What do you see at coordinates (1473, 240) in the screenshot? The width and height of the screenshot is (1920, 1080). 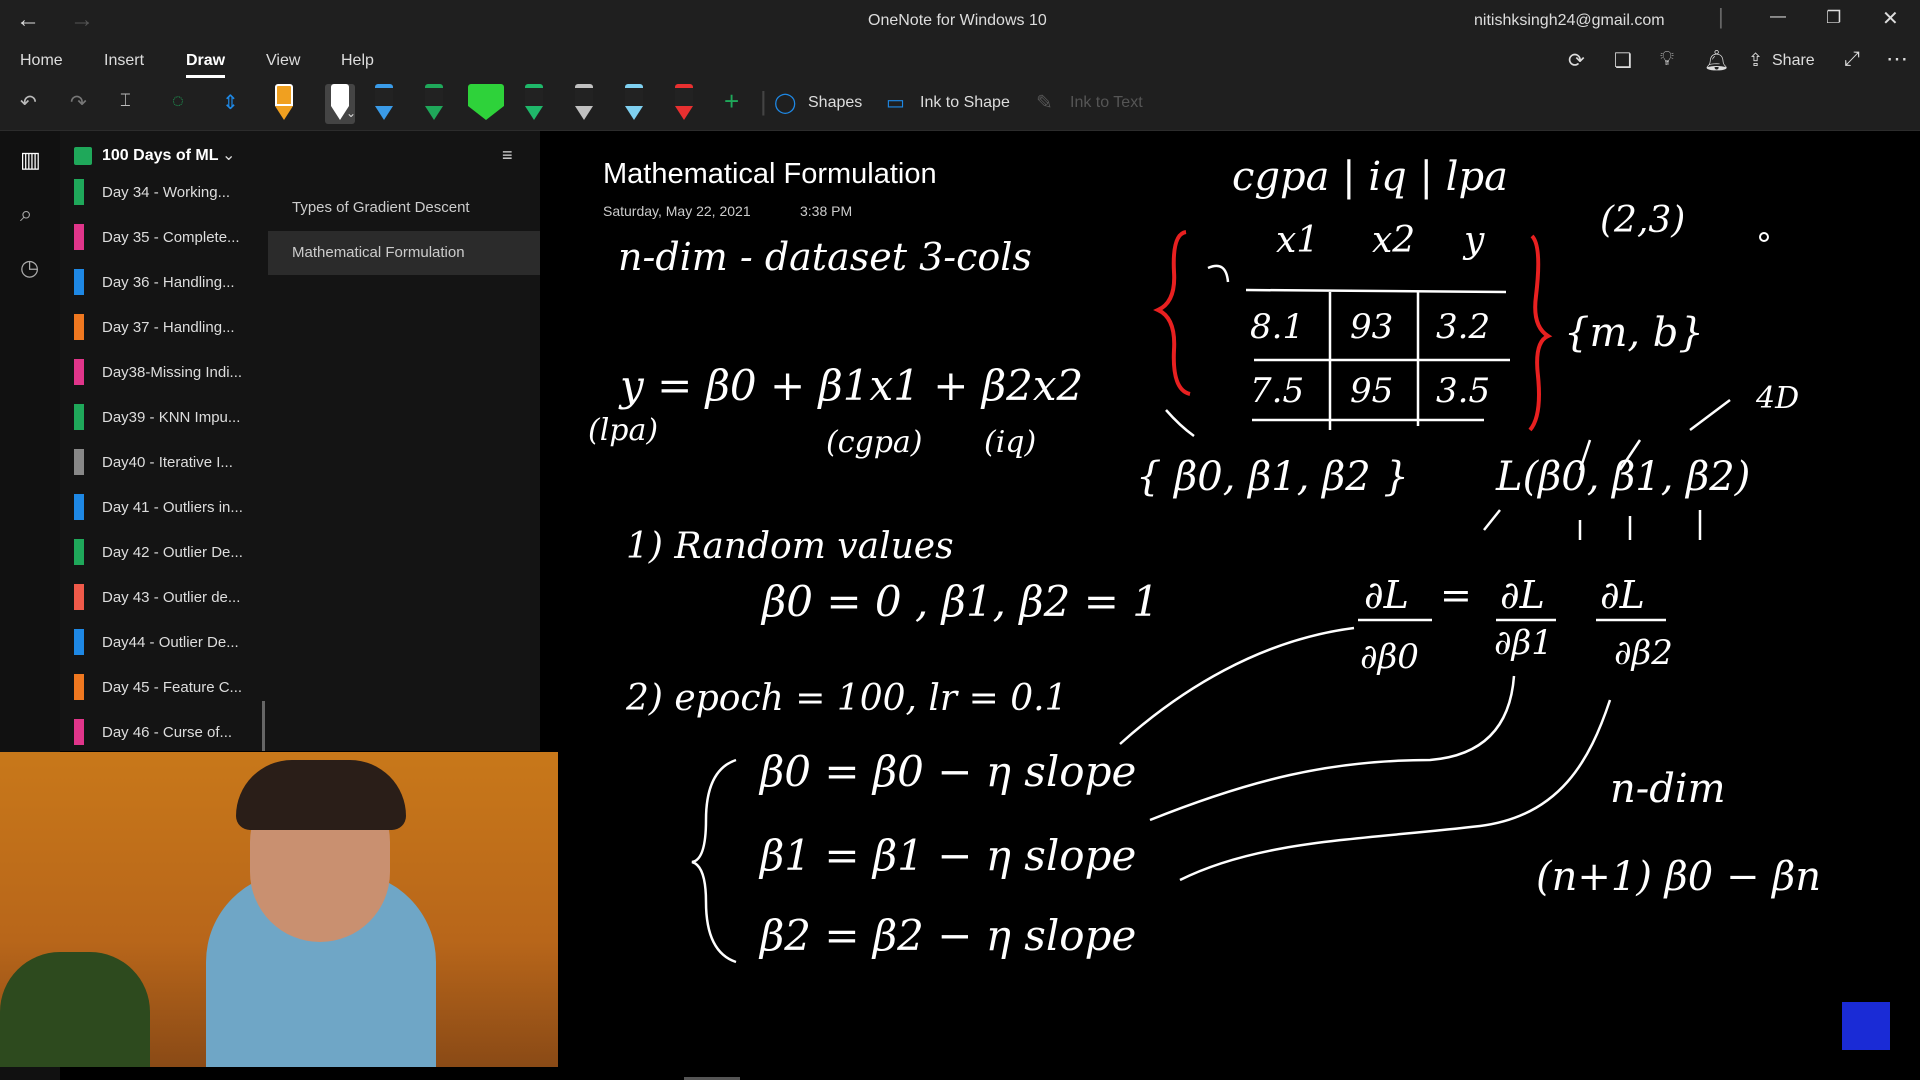 I see `ink-col-y: y` at bounding box center [1473, 240].